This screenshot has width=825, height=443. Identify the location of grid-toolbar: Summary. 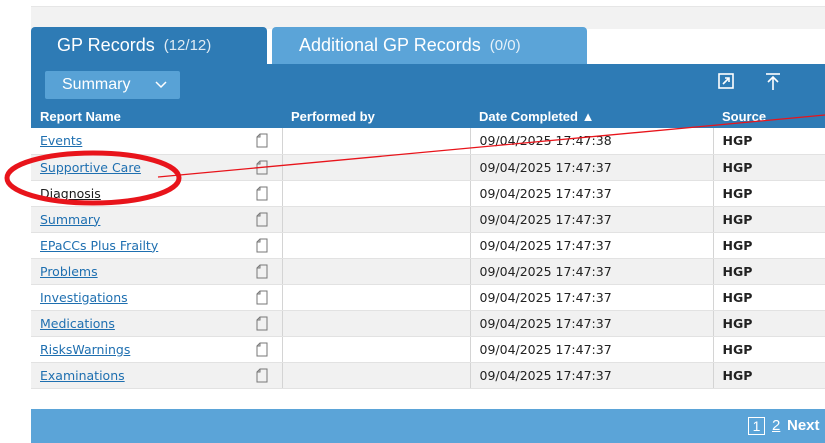
(428, 84).